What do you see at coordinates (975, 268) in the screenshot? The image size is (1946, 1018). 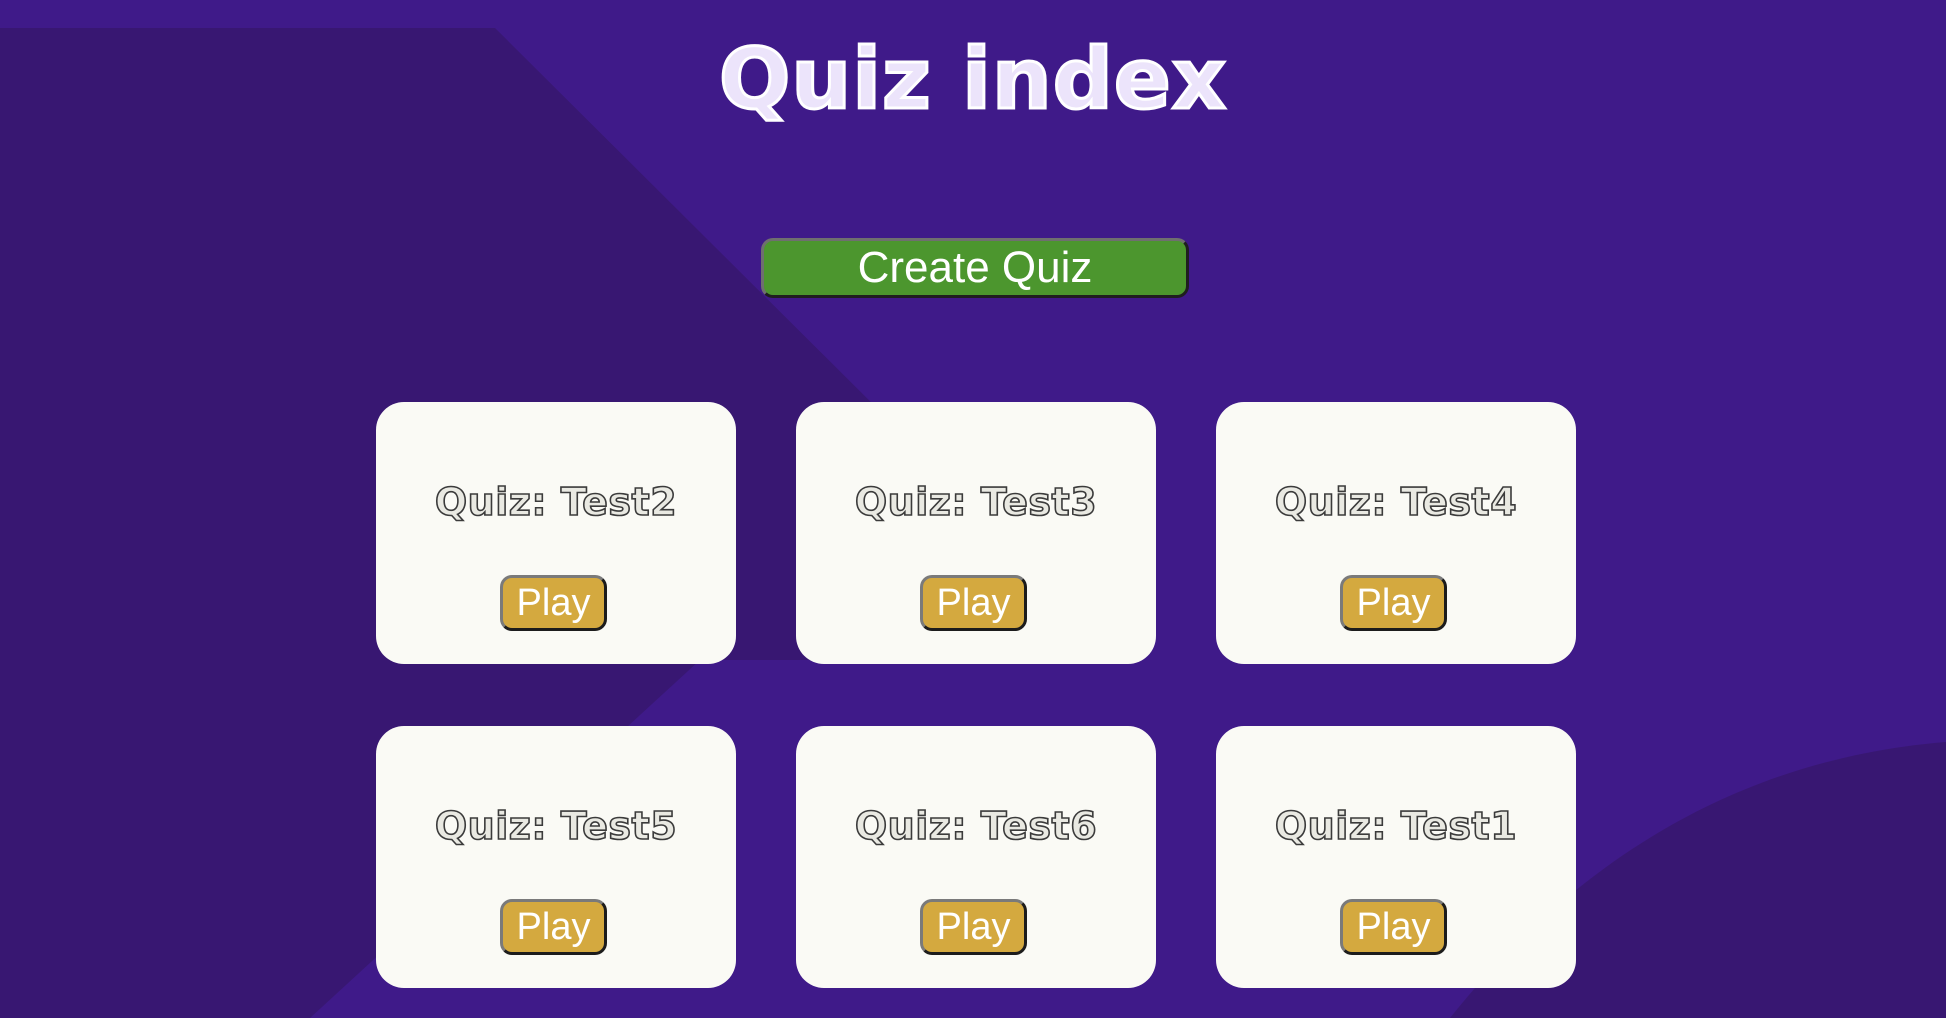 I see `create-quiz-button: Create Quiz` at bounding box center [975, 268].